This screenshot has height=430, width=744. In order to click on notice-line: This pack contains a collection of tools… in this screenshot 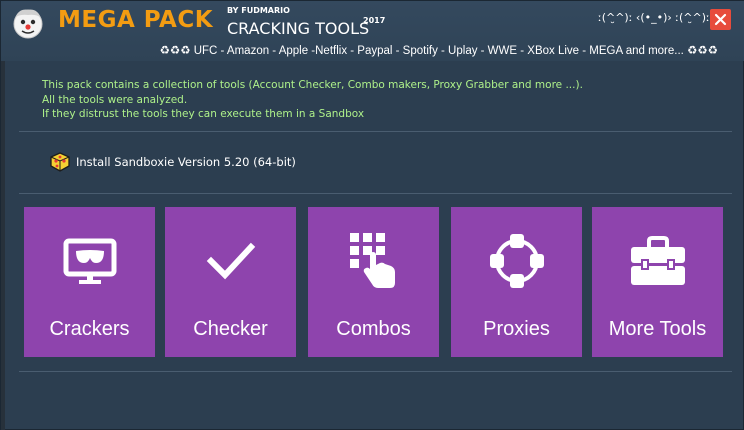, I will do `click(312, 85)`.